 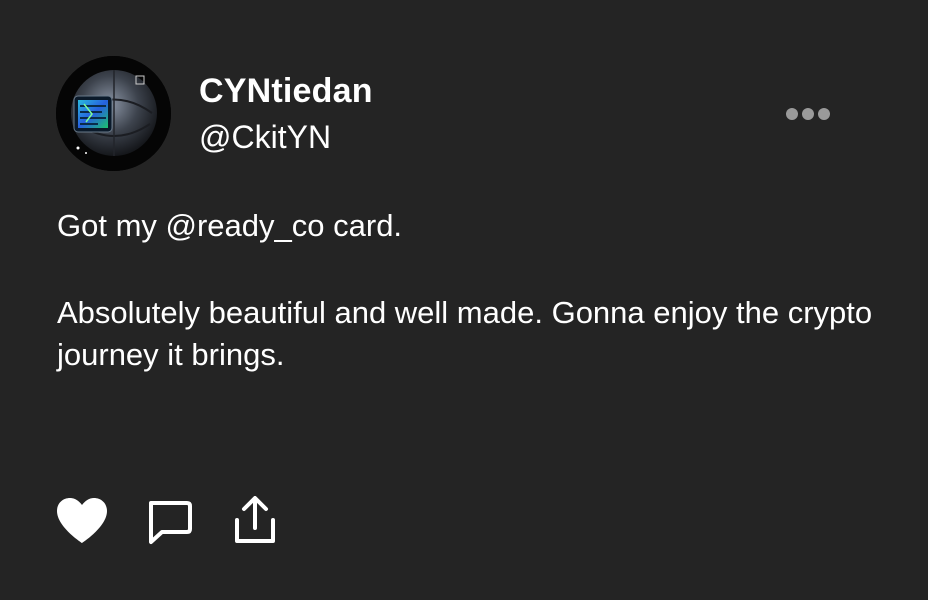 What do you see at coordinates (265, 137) in the screenshot?
I see `user-handle: @CkitYN` at bounding box center [265, 137].